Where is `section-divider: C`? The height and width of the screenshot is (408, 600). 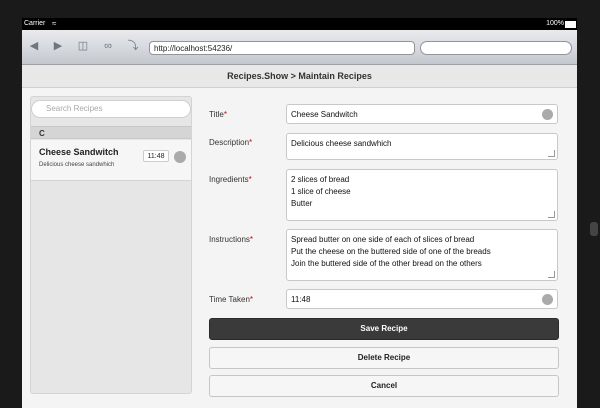
section-divider: C is located at coordinates (111, 132).